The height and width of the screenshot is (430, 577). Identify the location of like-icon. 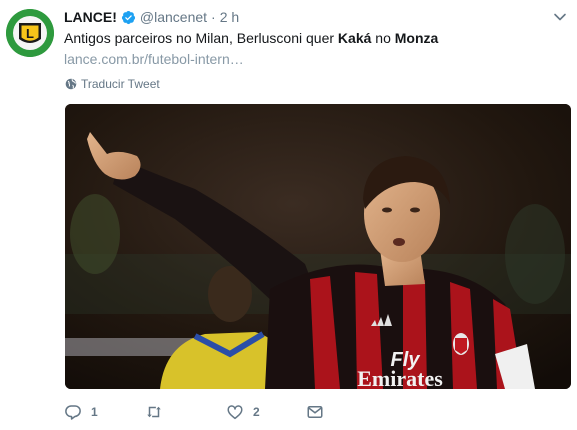
(235, 412).